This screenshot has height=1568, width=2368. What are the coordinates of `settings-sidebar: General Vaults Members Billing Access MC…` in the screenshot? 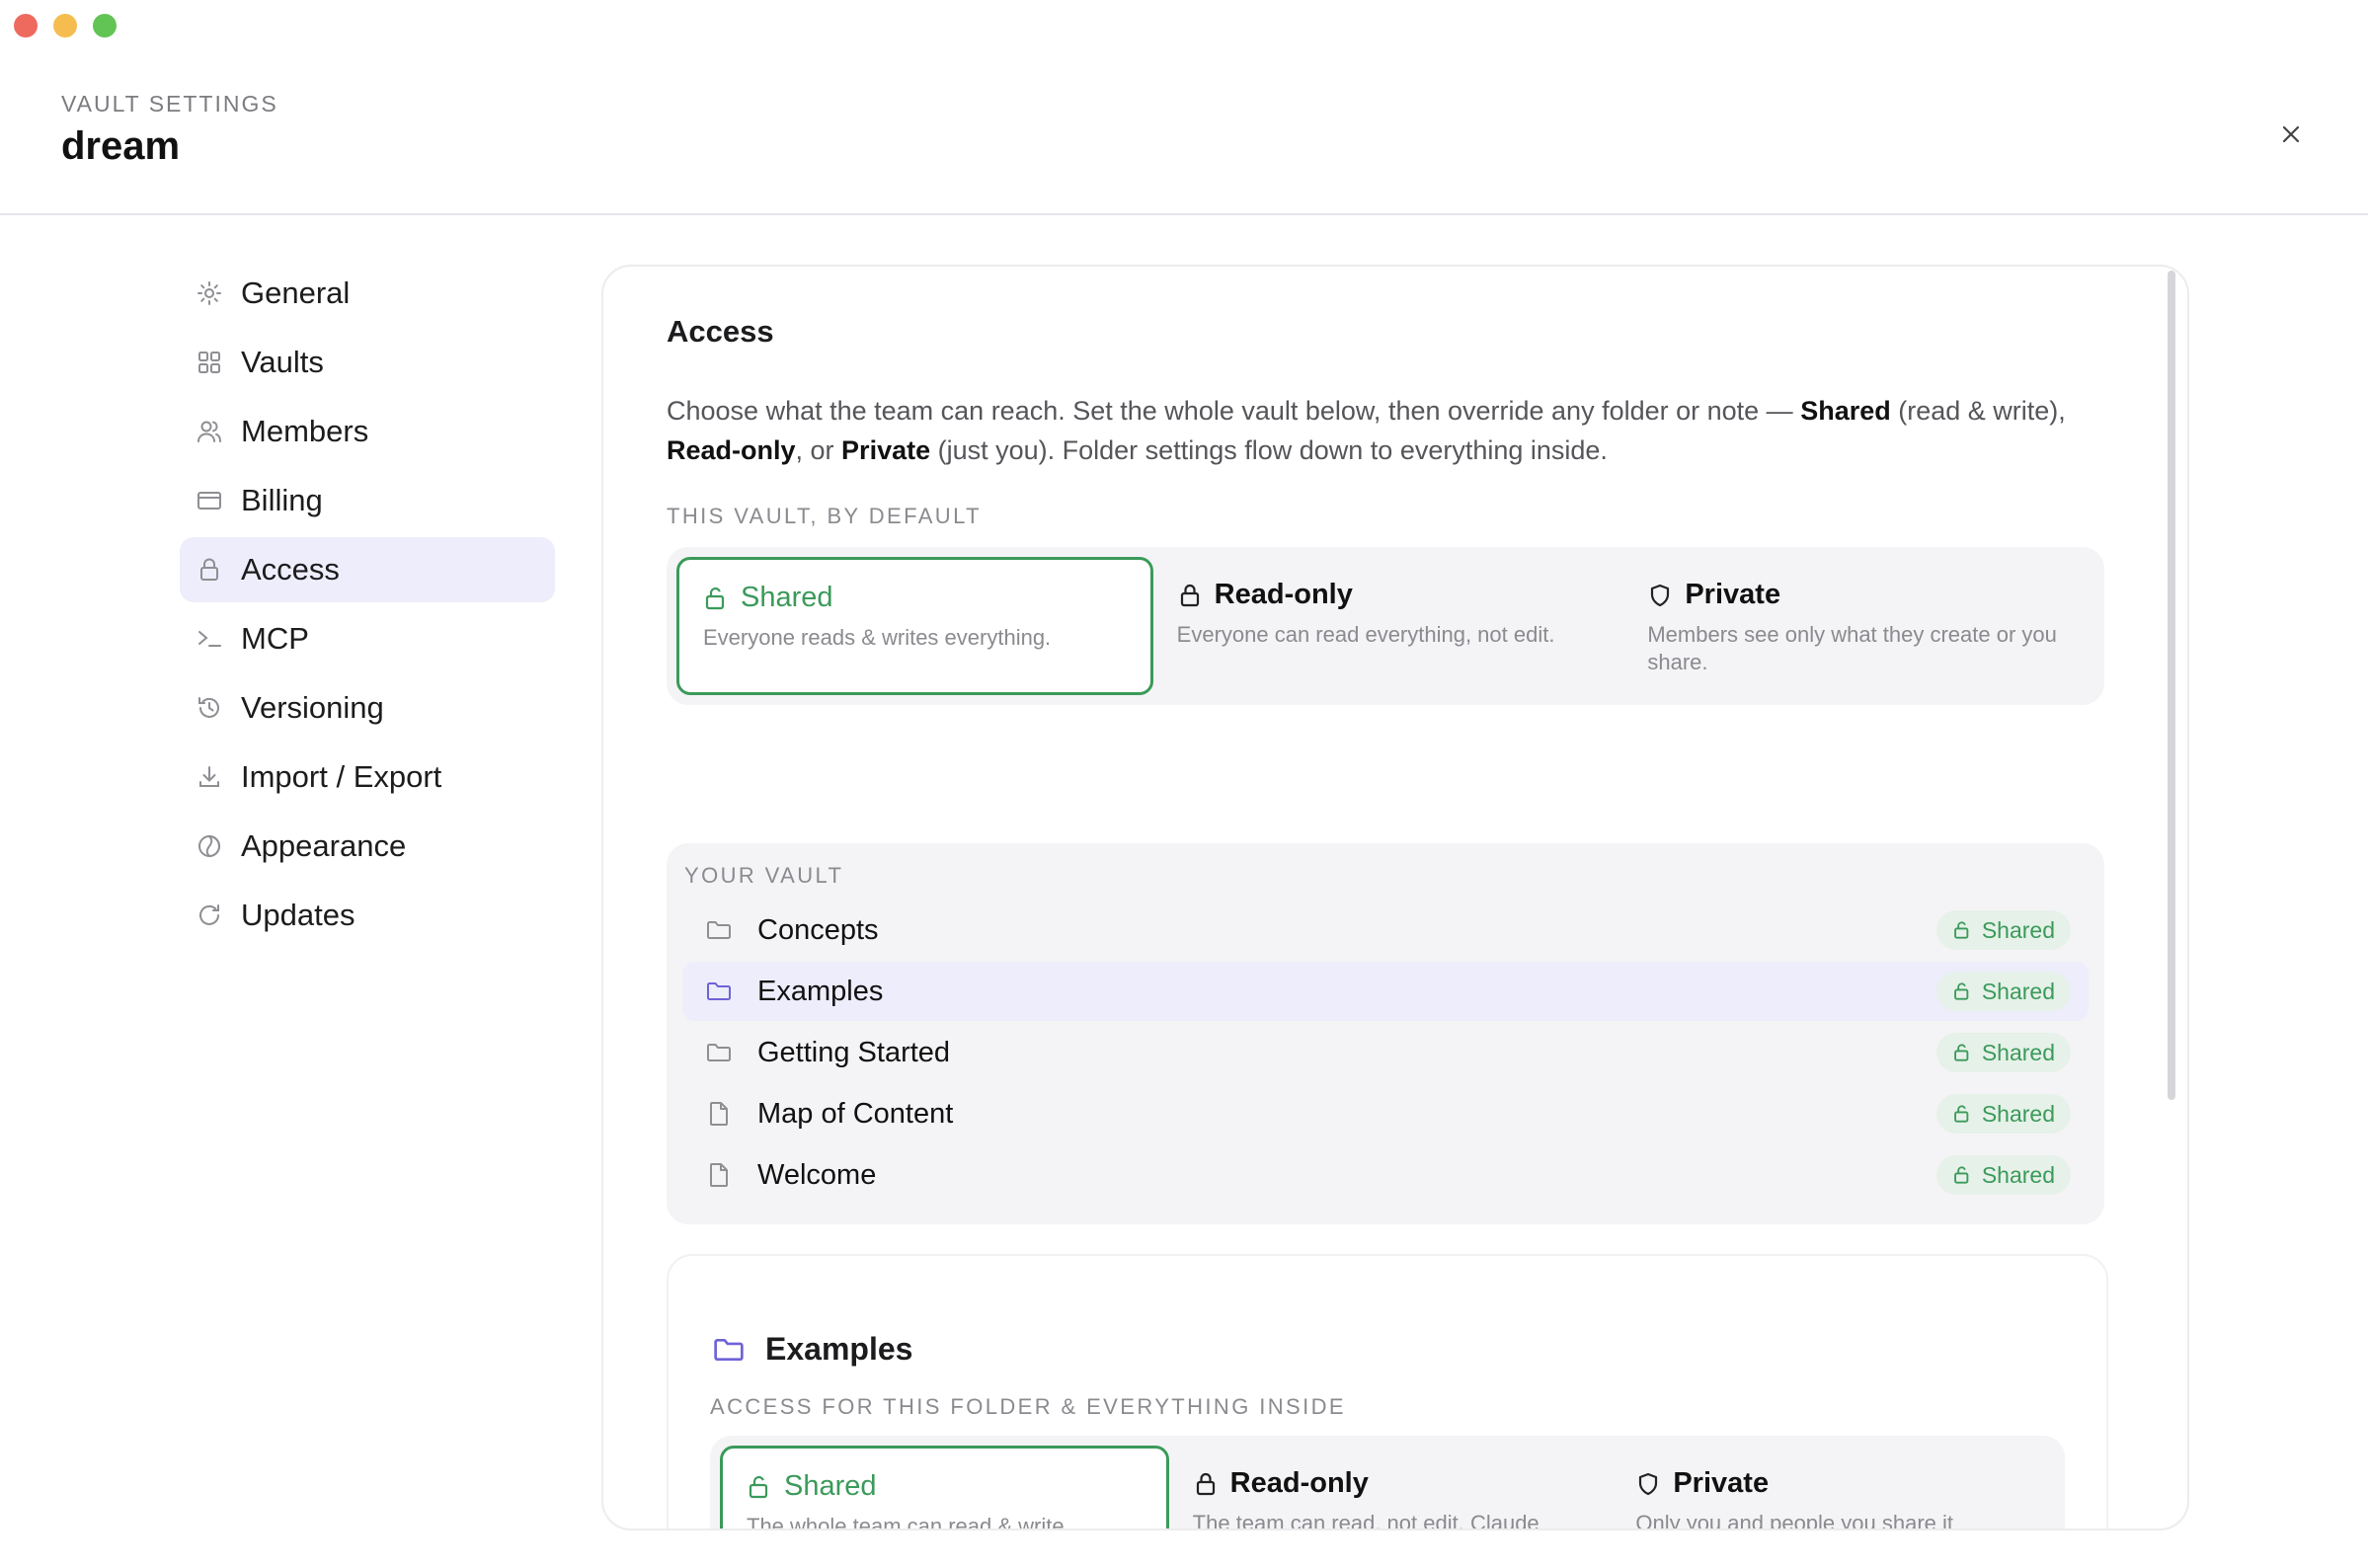 It's located at (367, 606).